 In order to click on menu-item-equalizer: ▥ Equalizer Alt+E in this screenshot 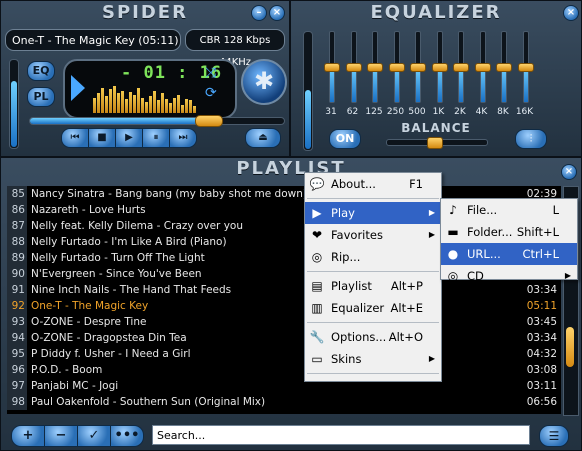, I will do `click(373, 308)`.